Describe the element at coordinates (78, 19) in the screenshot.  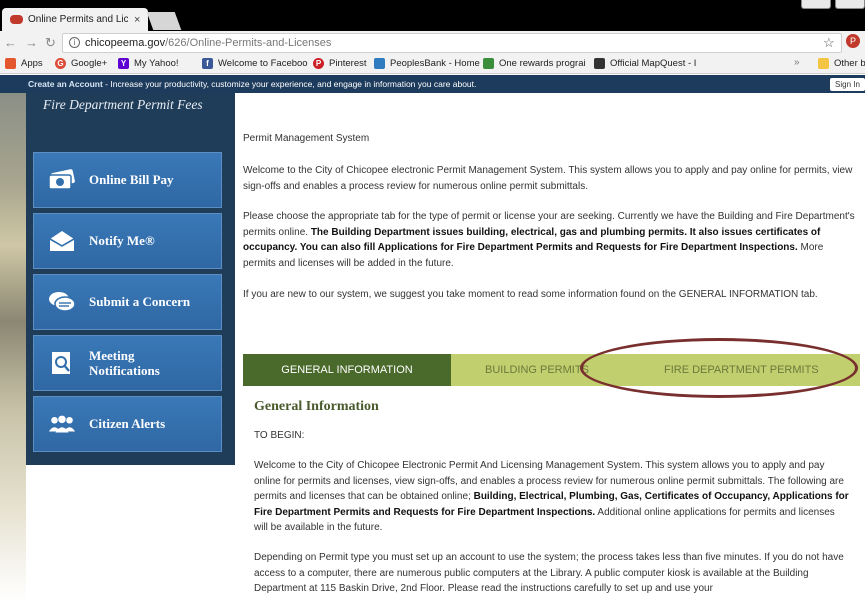
I see `tab-title: Online Permits and Licen` at that location.